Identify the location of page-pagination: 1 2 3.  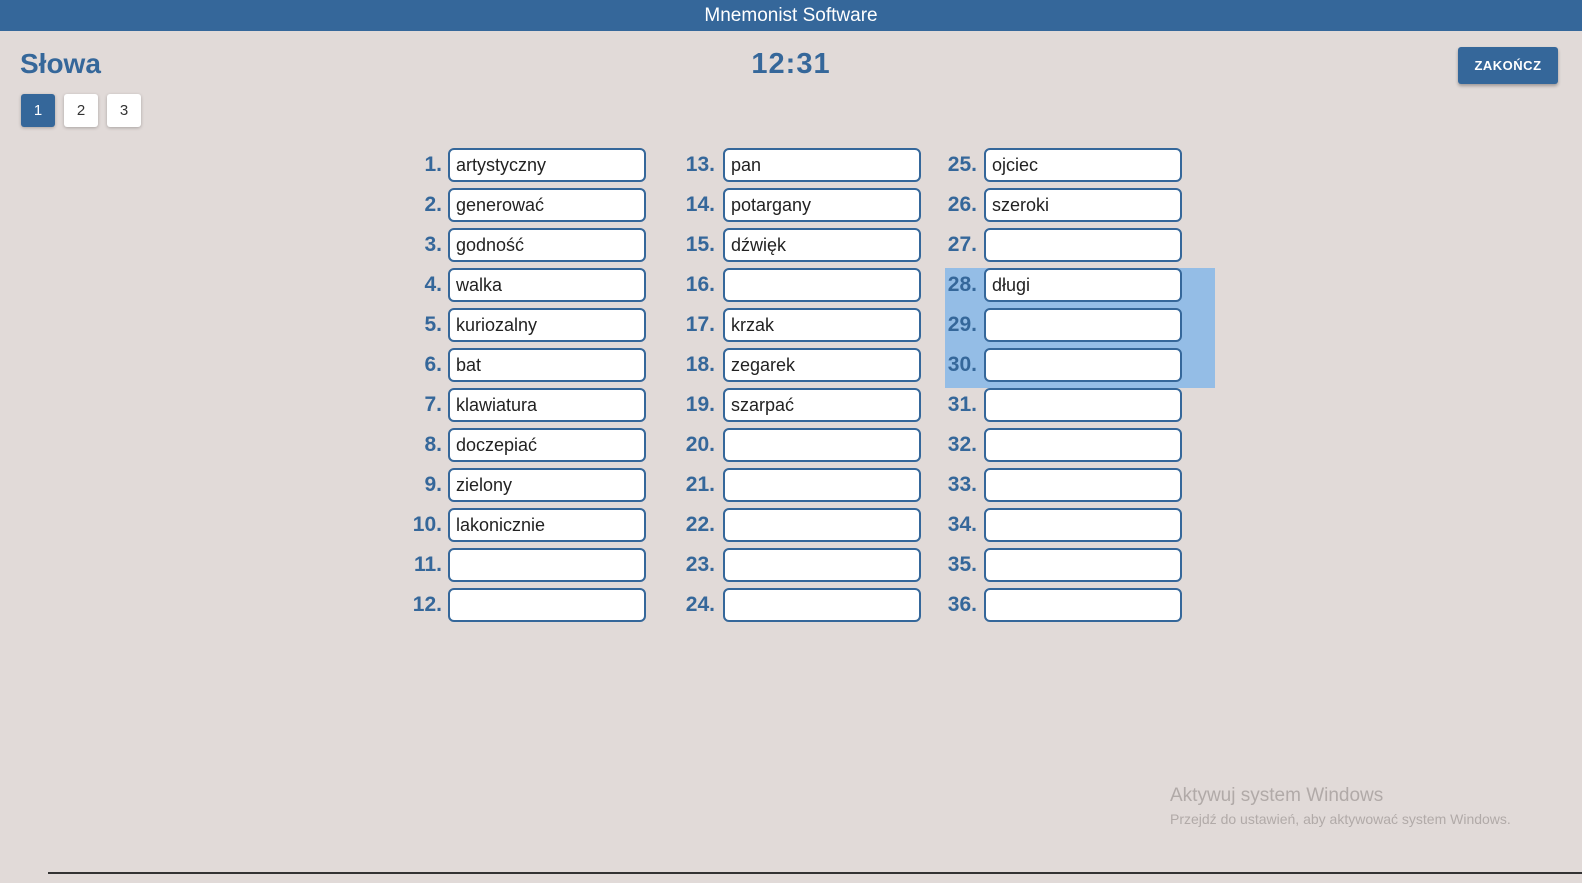
(81, 110).